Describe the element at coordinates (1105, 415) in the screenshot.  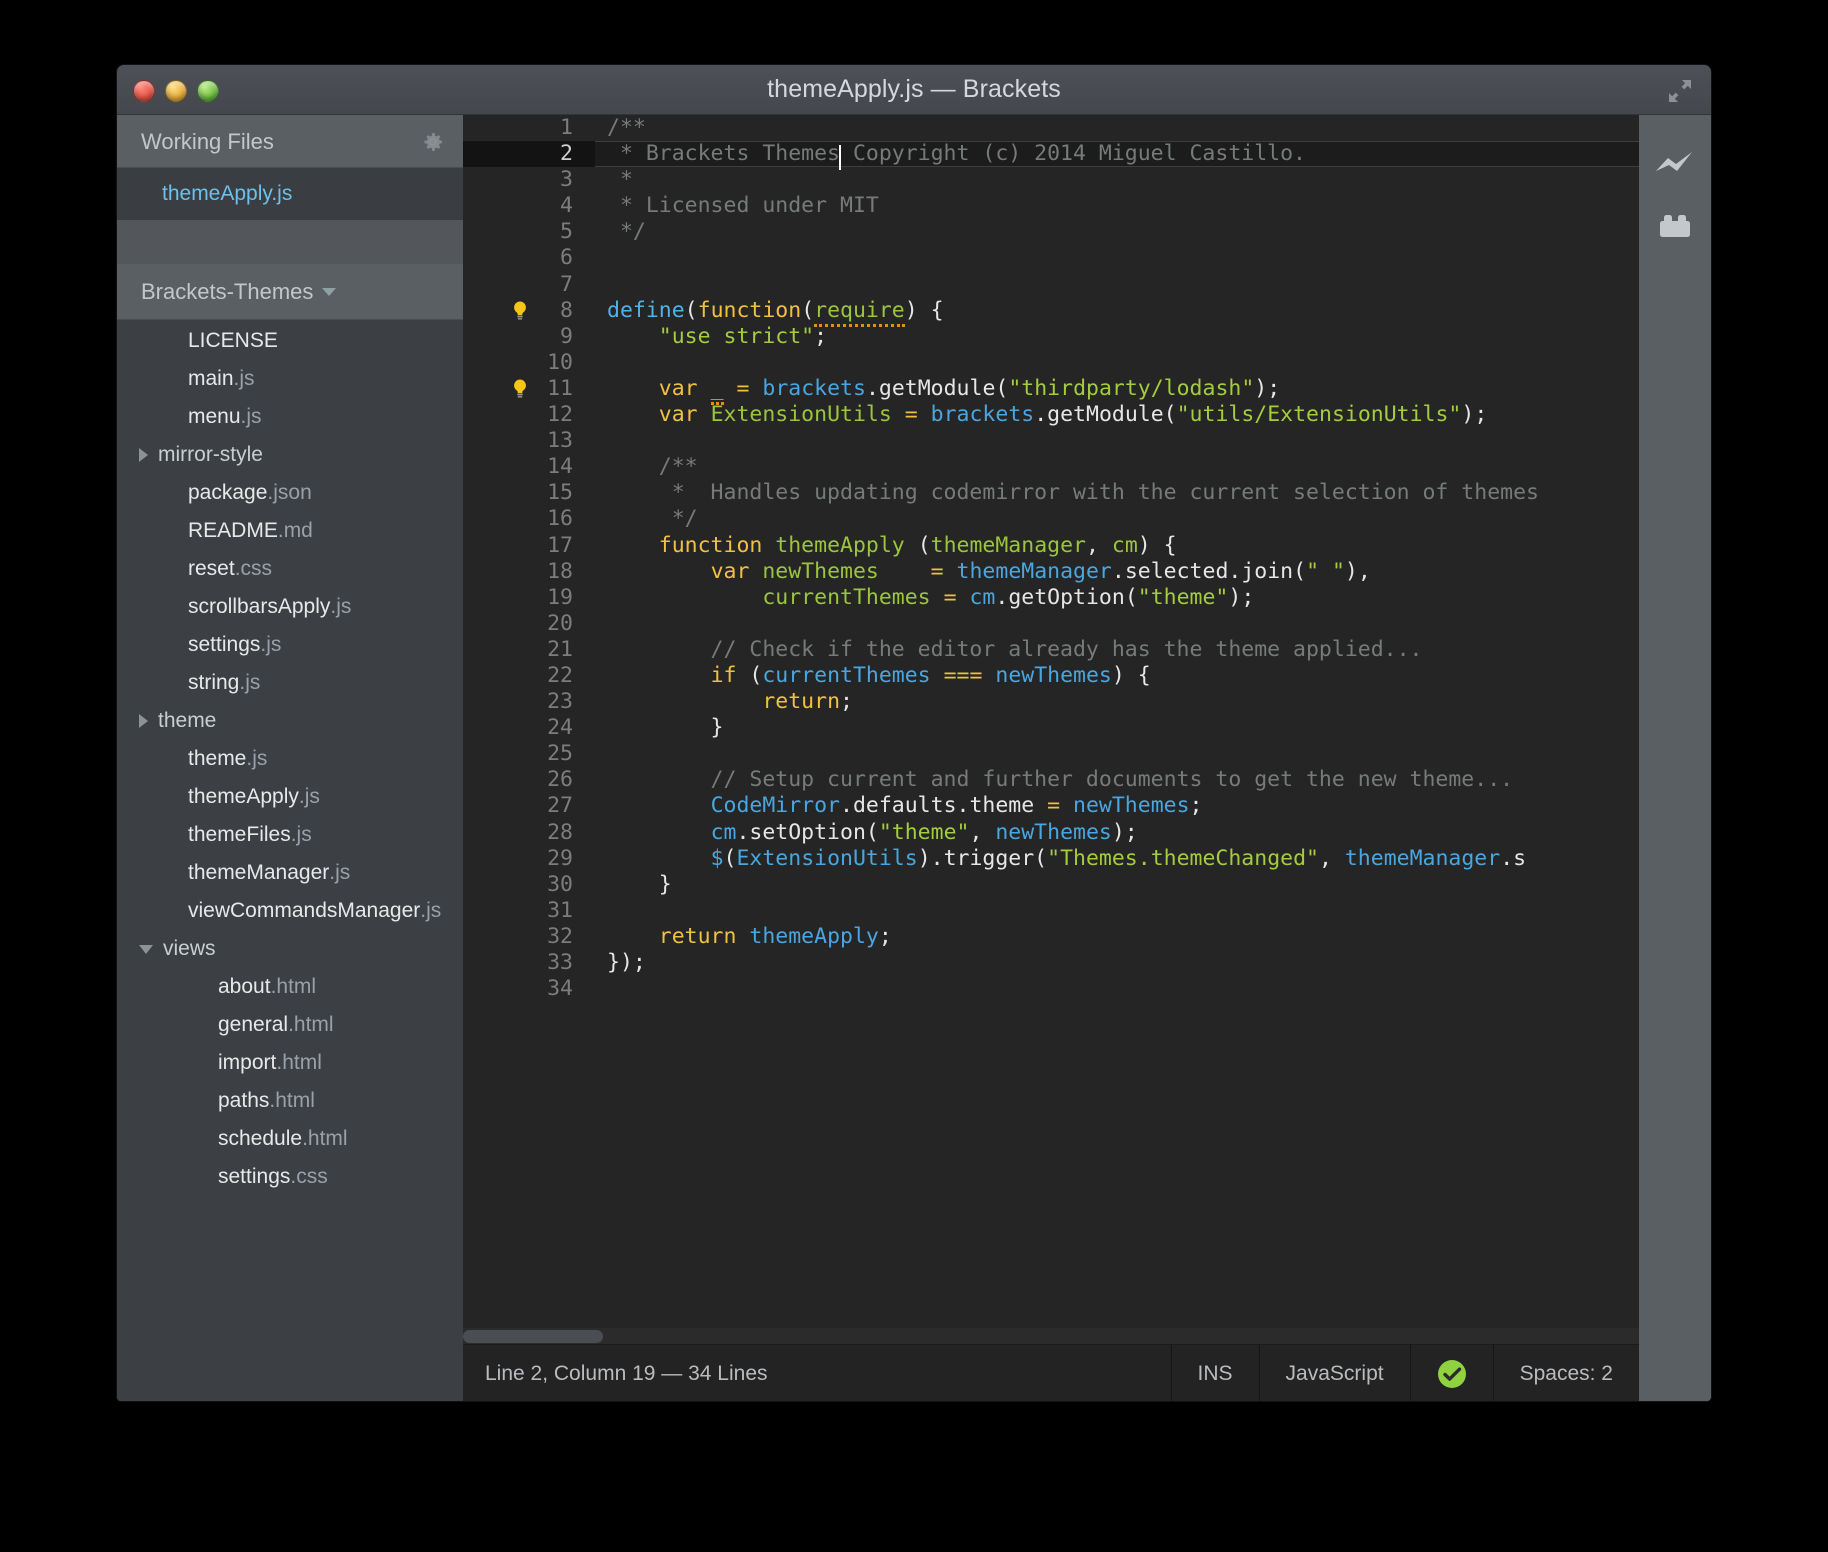
I see `code-token: .getModule(` at that location.